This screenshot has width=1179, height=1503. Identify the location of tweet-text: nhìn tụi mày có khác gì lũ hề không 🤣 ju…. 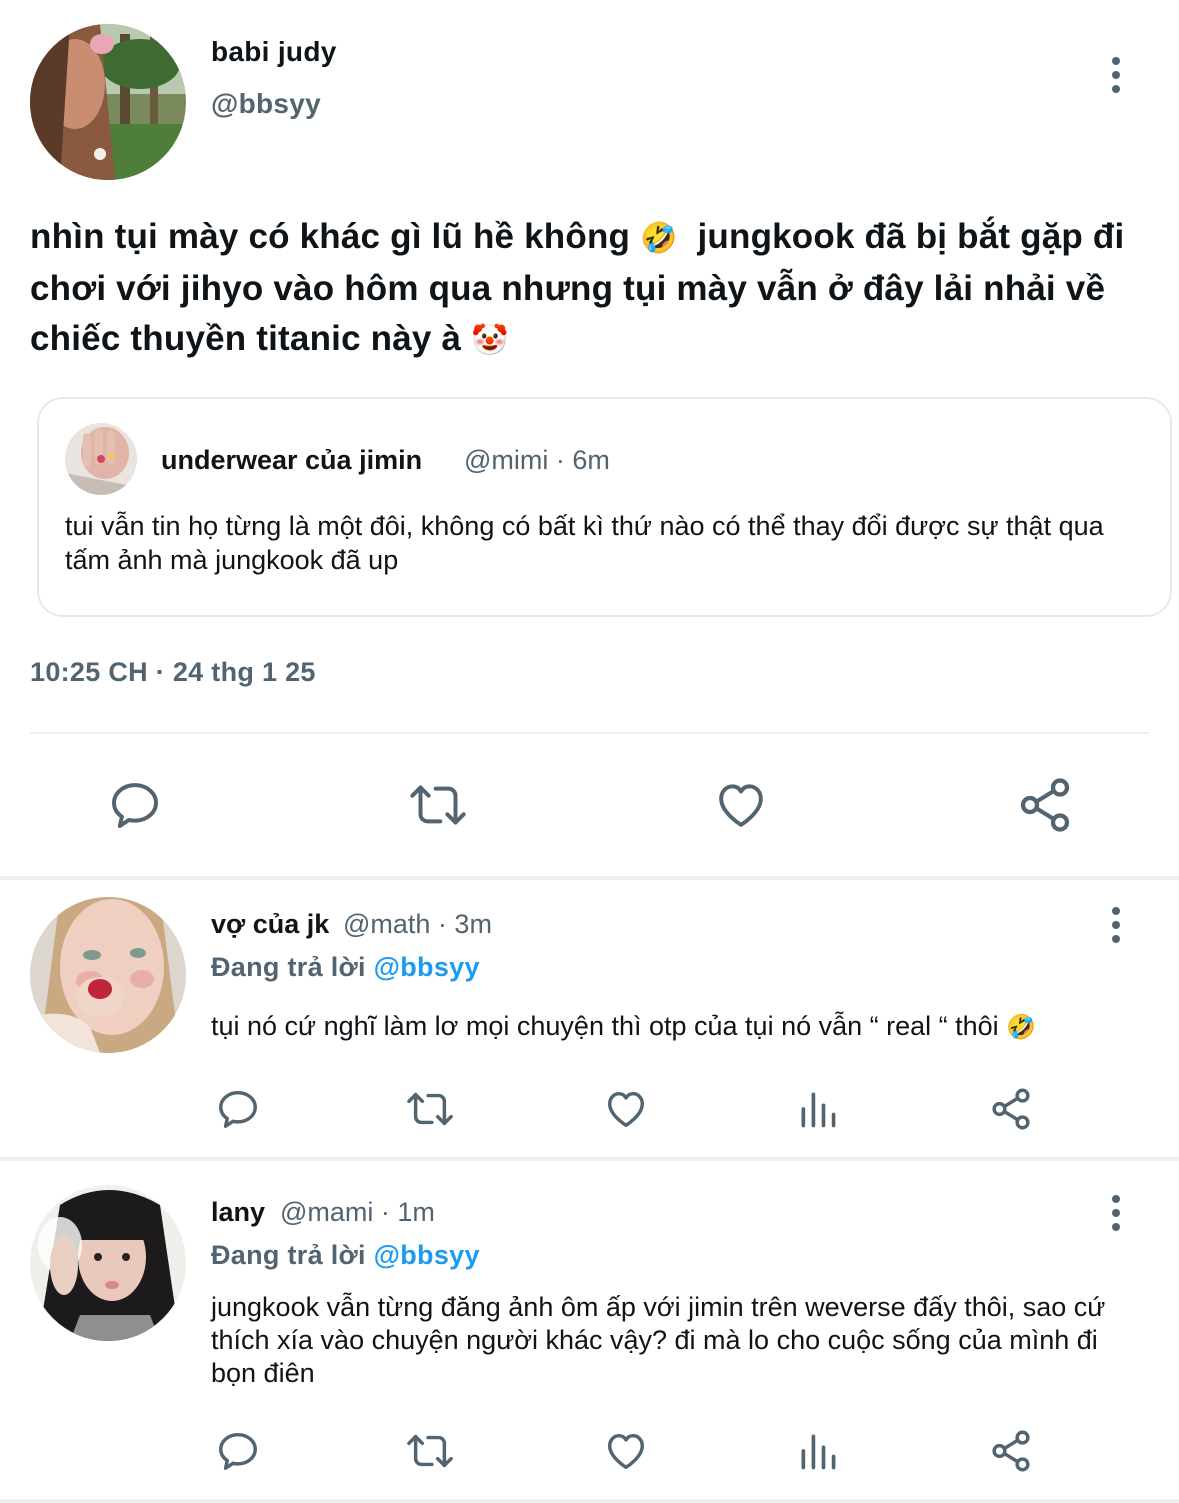
(600, 289).